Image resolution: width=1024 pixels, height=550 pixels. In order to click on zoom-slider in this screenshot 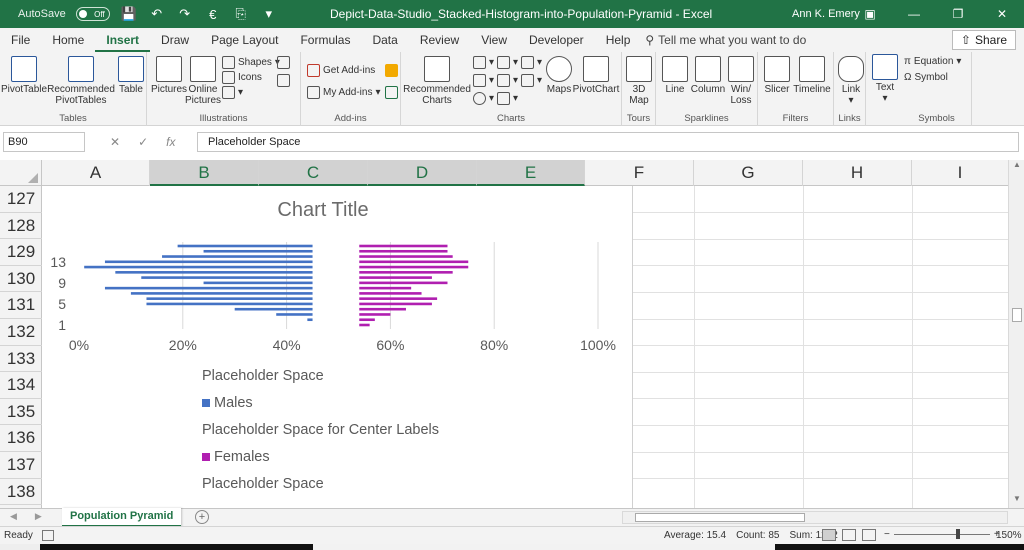, I will do `click(941, 534)`.